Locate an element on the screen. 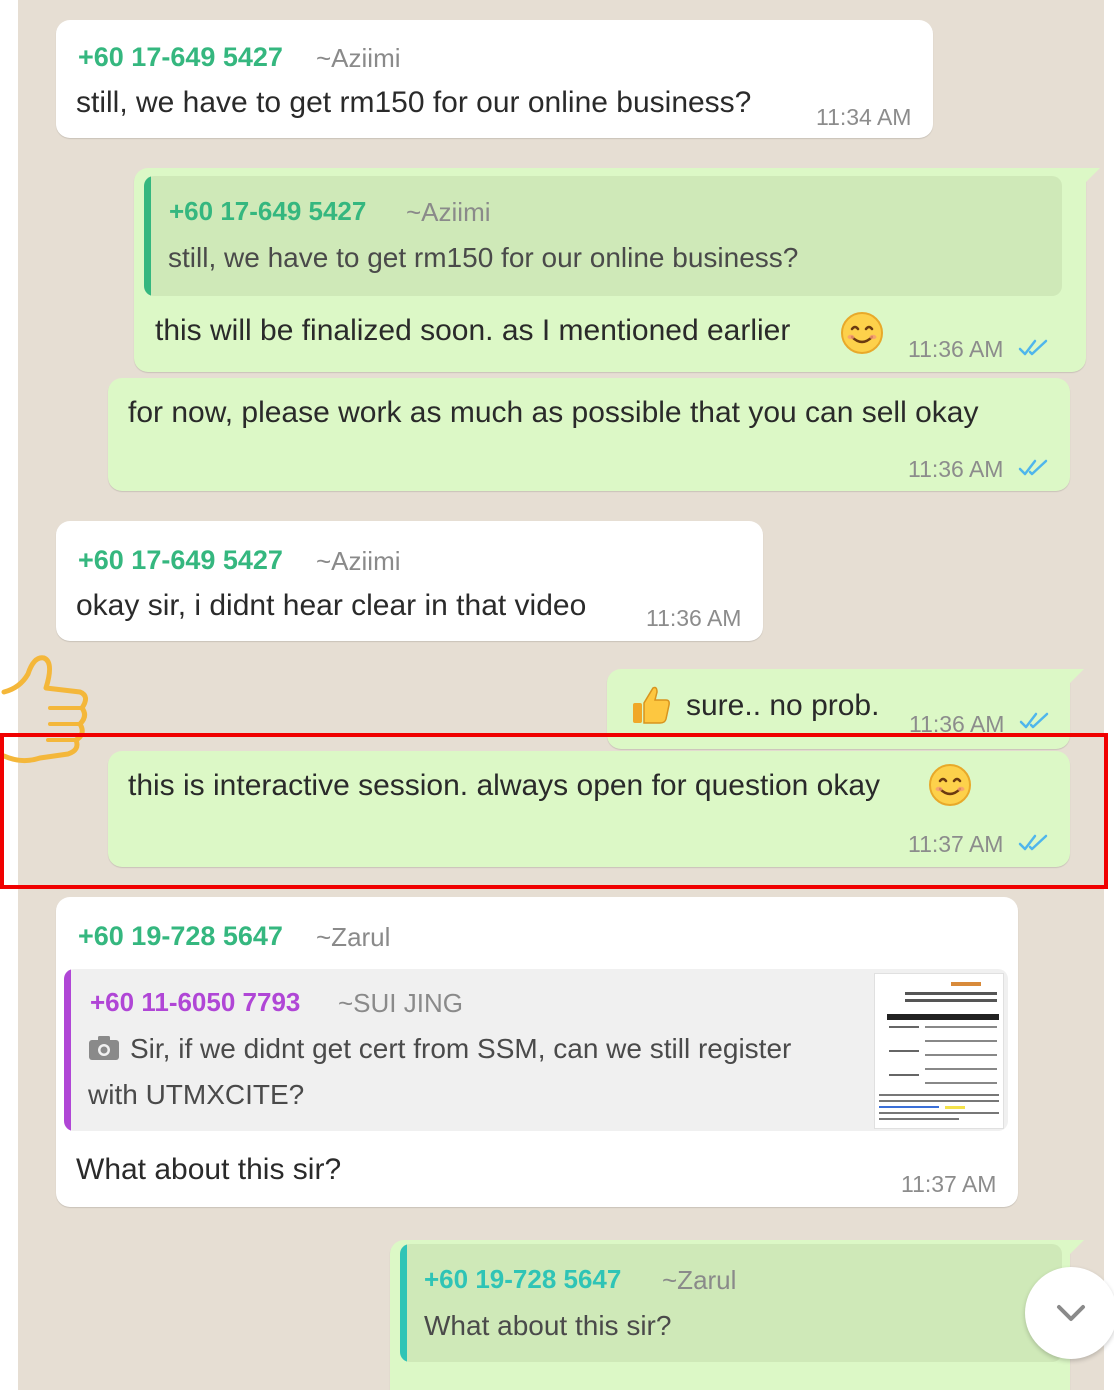  chevron-down-icon is located at coordinates (1071, 1313).